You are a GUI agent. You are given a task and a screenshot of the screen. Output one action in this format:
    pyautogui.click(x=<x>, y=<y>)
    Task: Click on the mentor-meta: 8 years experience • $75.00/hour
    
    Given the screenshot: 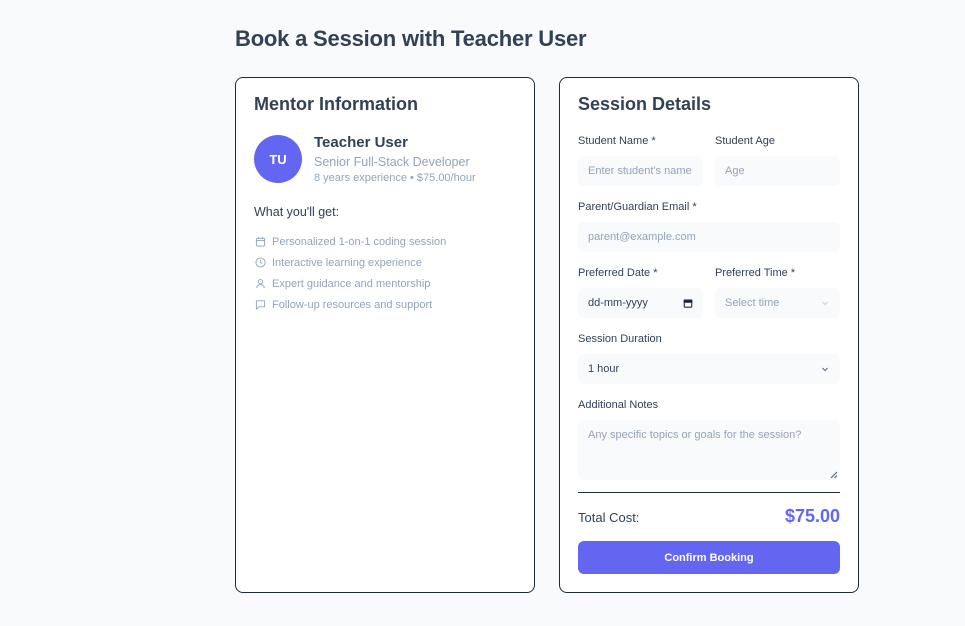 What is the action you would take?
    pyautogui.click(x=395, y=178)
    